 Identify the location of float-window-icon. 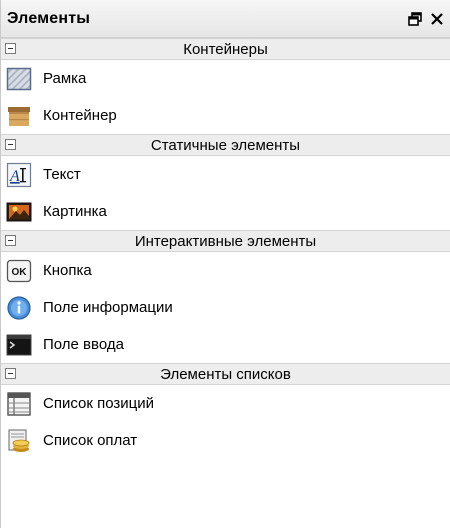
(415, 19).